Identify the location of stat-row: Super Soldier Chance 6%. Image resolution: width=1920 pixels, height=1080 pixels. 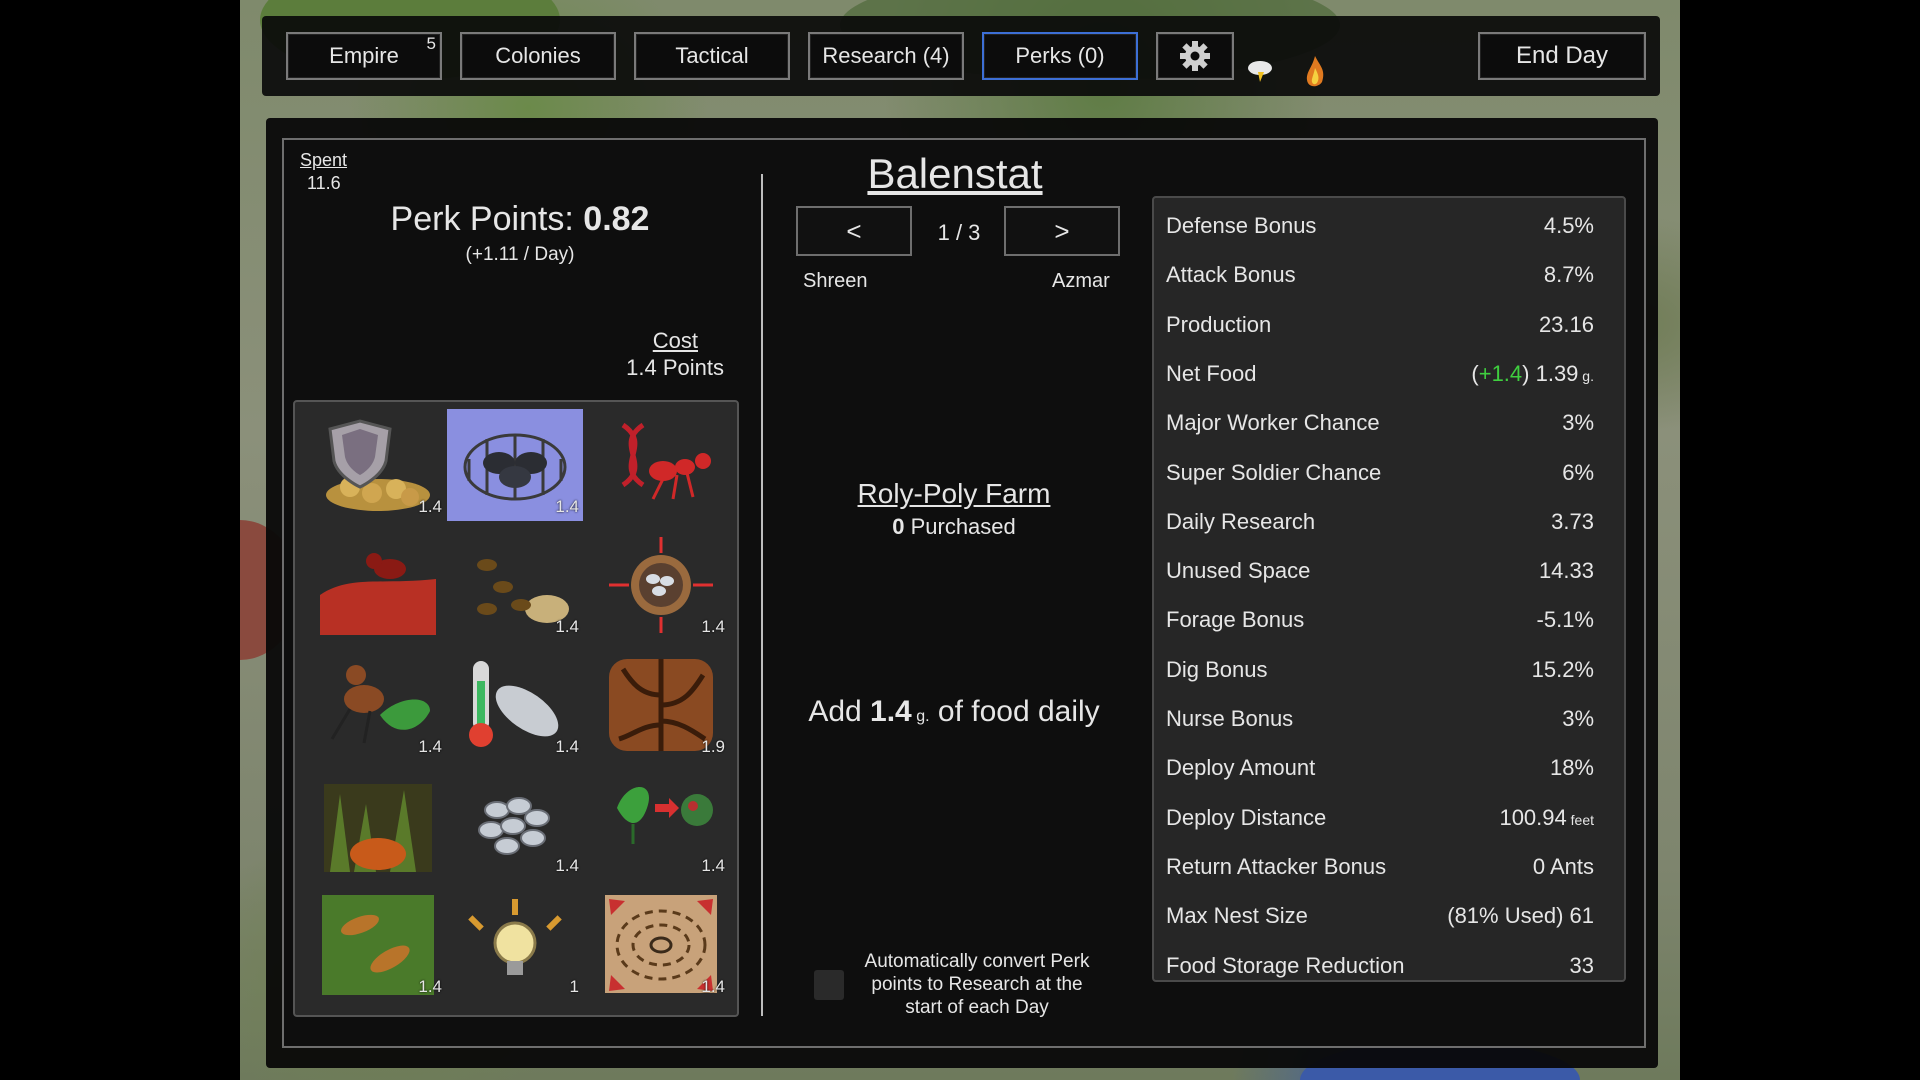
(1380, 473).